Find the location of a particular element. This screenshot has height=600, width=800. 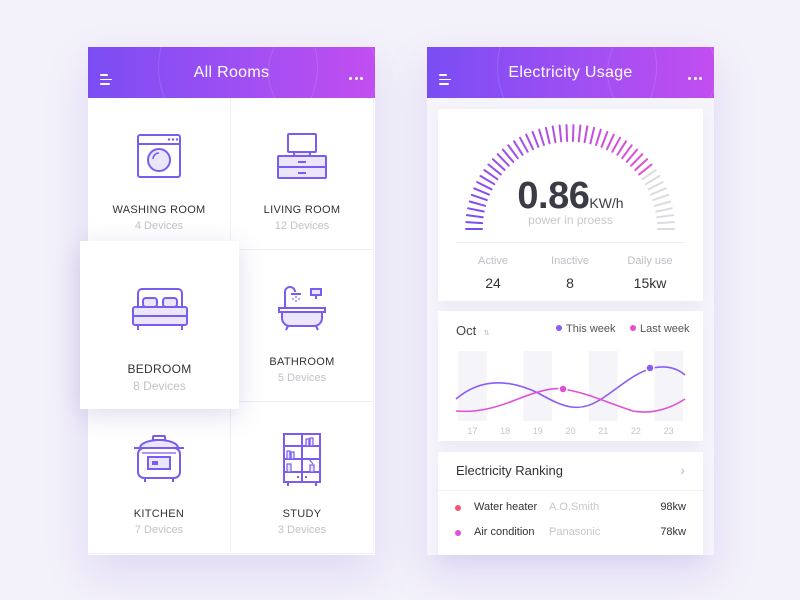

stat-label: Daily use is located at coordinates (650, 261).